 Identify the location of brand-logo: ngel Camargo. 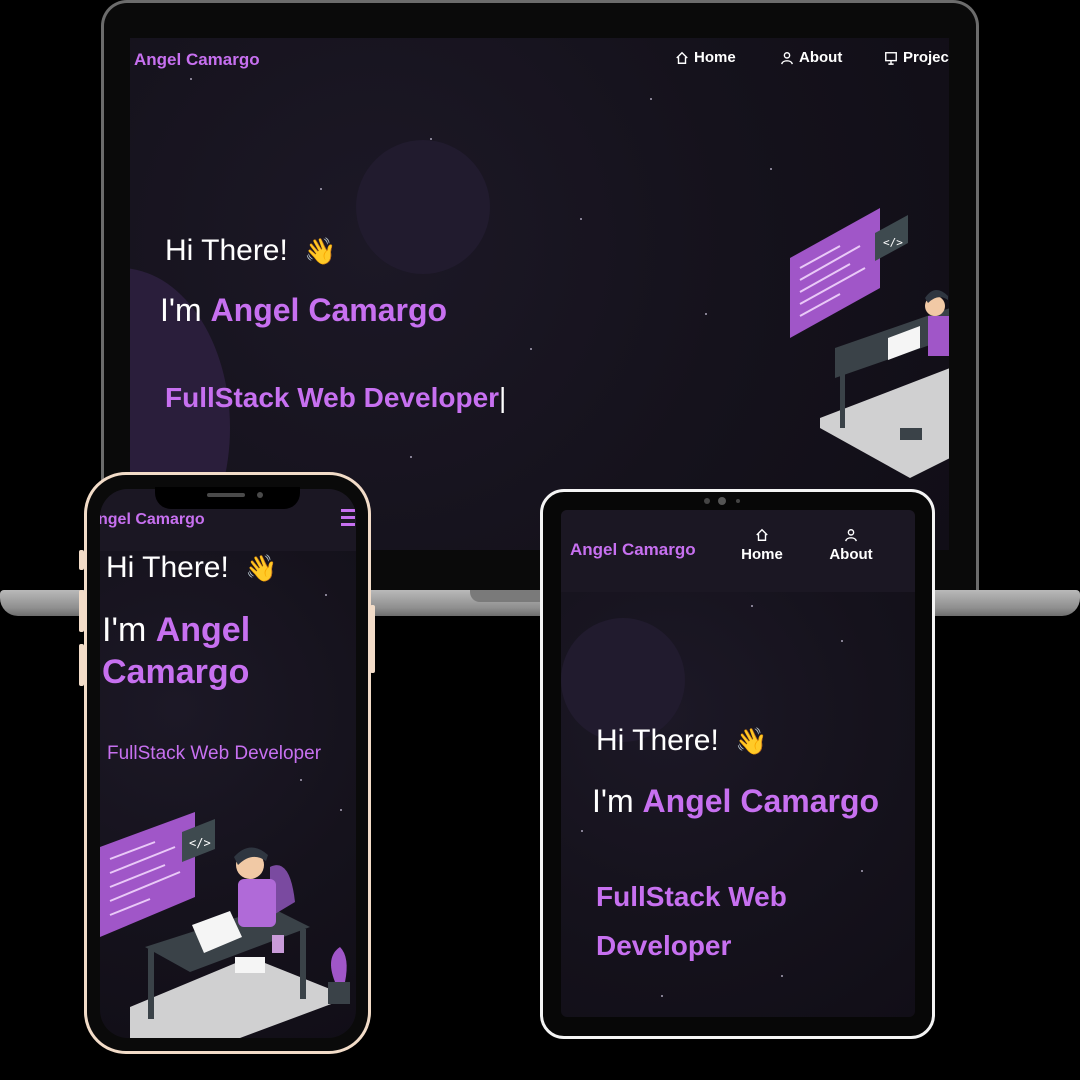
(152, 520).